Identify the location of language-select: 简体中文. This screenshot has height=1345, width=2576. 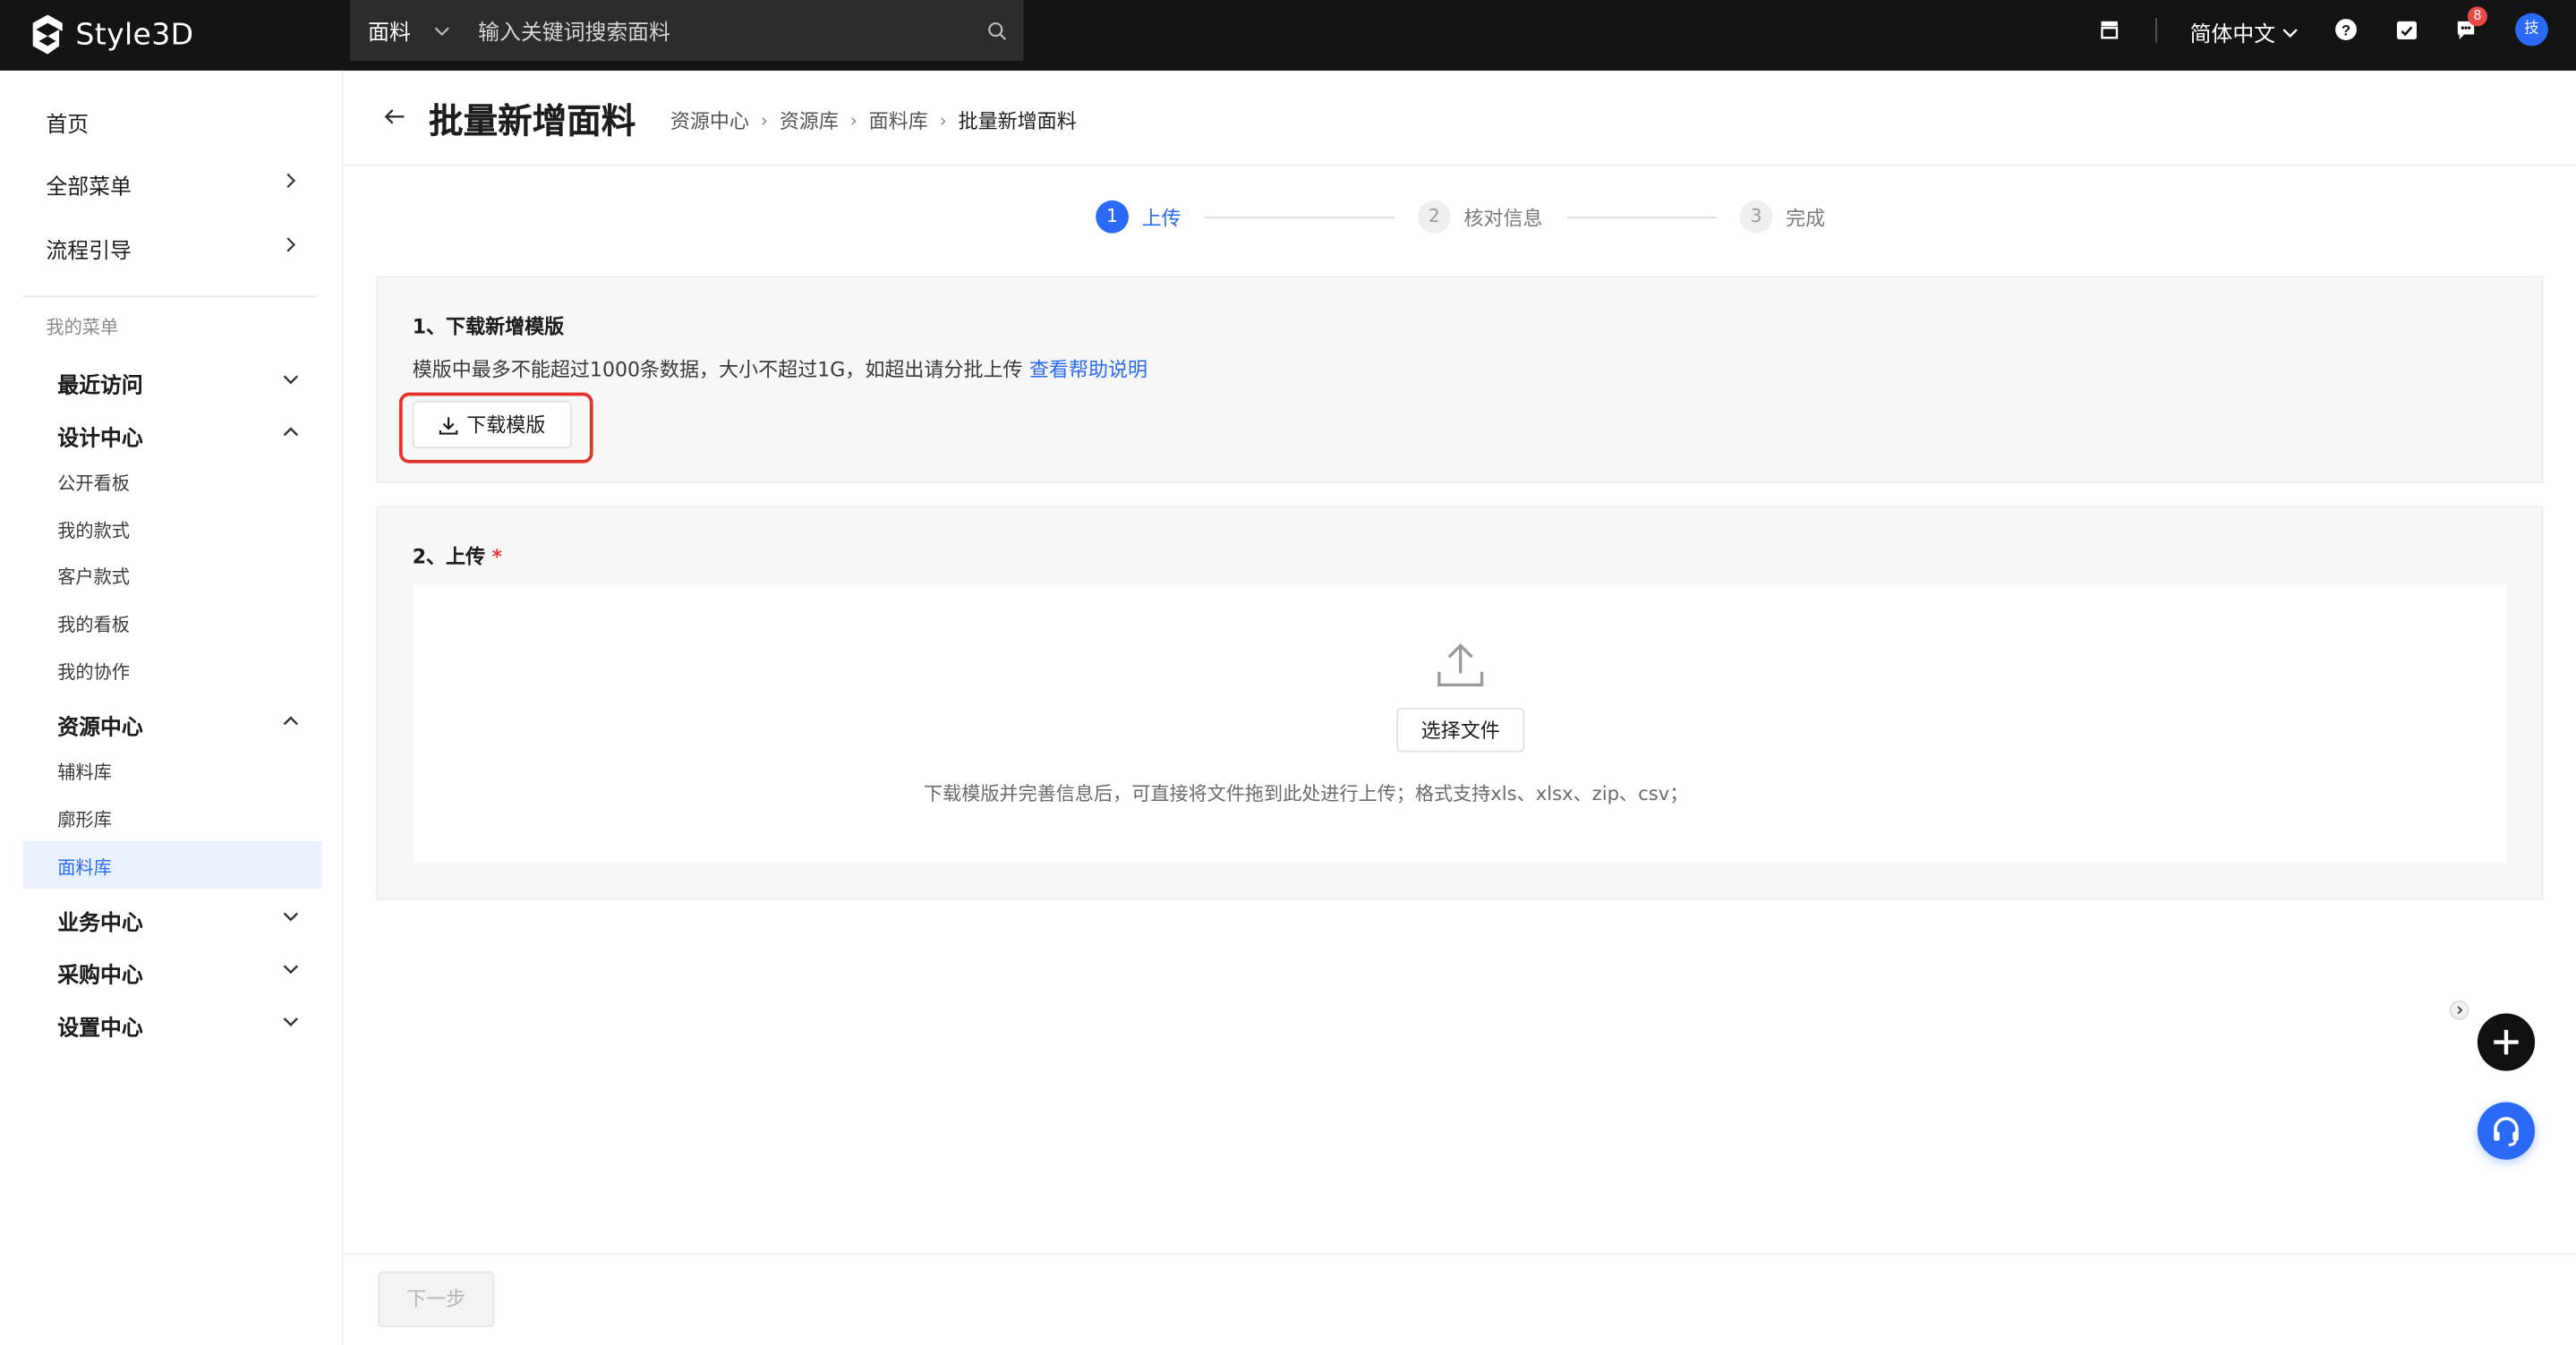
(2244, 31).